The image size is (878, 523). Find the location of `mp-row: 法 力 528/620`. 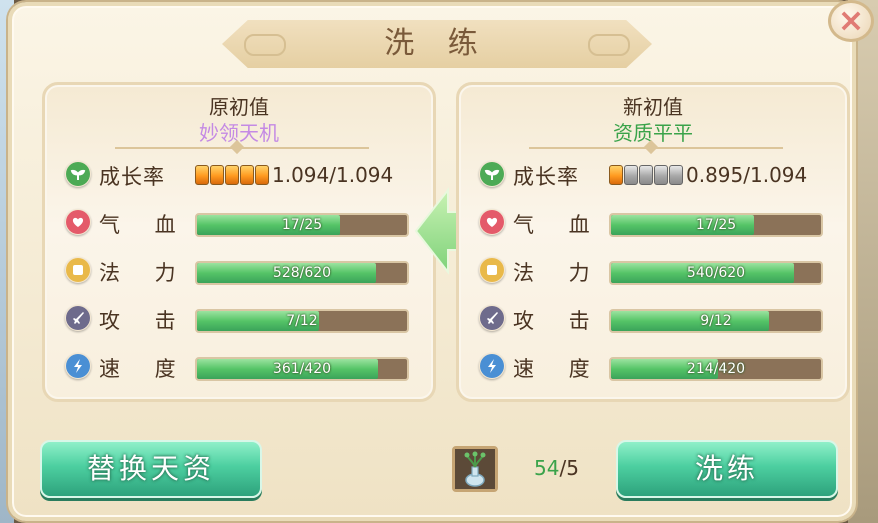

mp-row: 法 力 528/620 is located at coordinates (239, 271).